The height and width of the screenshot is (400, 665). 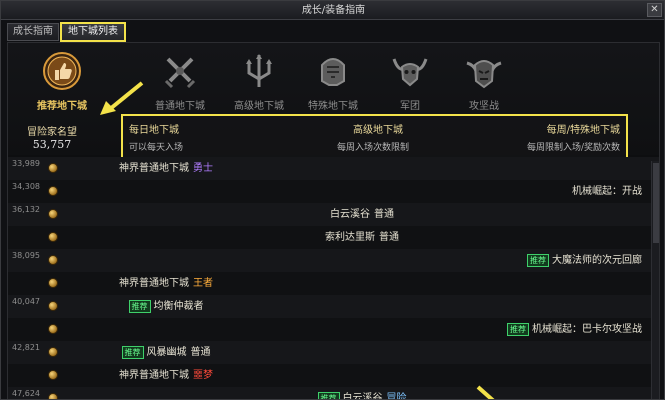 What do you see at coordinates (484, 106) in the screenshot?
I see `category-label: 攻坚战` at bounding box center [484, 106].